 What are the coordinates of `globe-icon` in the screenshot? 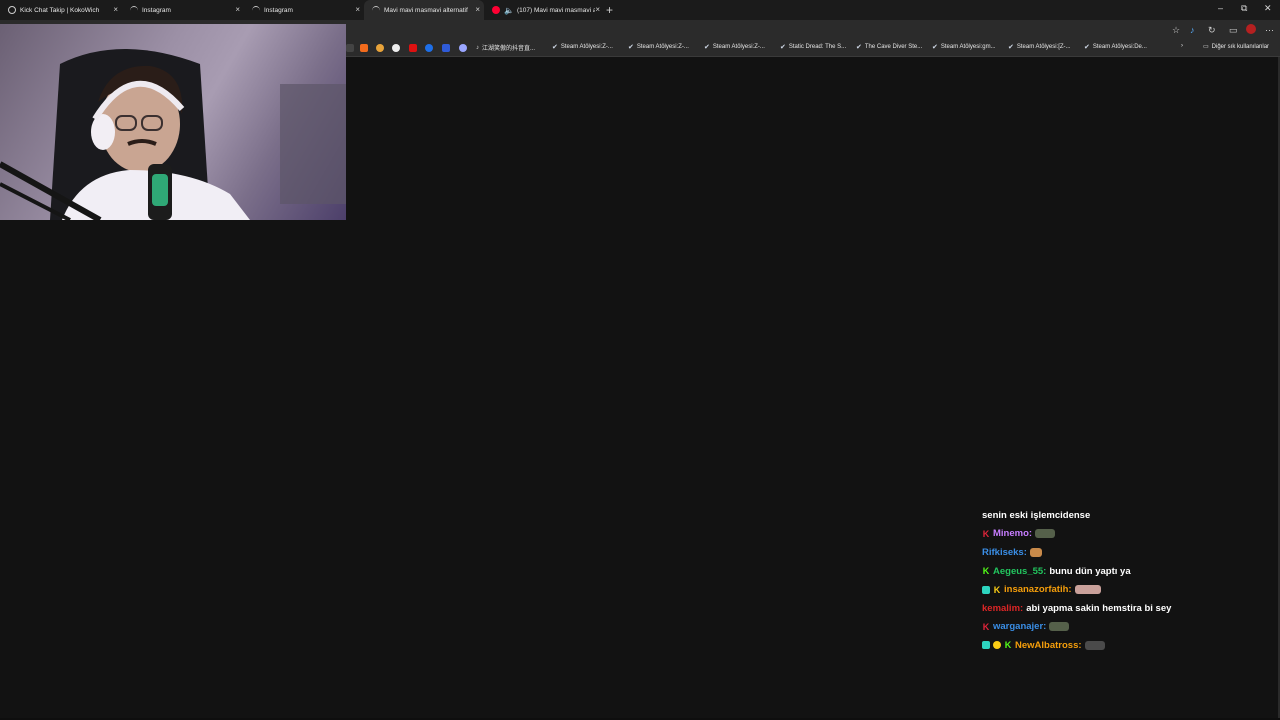 It's located at (12, 10).